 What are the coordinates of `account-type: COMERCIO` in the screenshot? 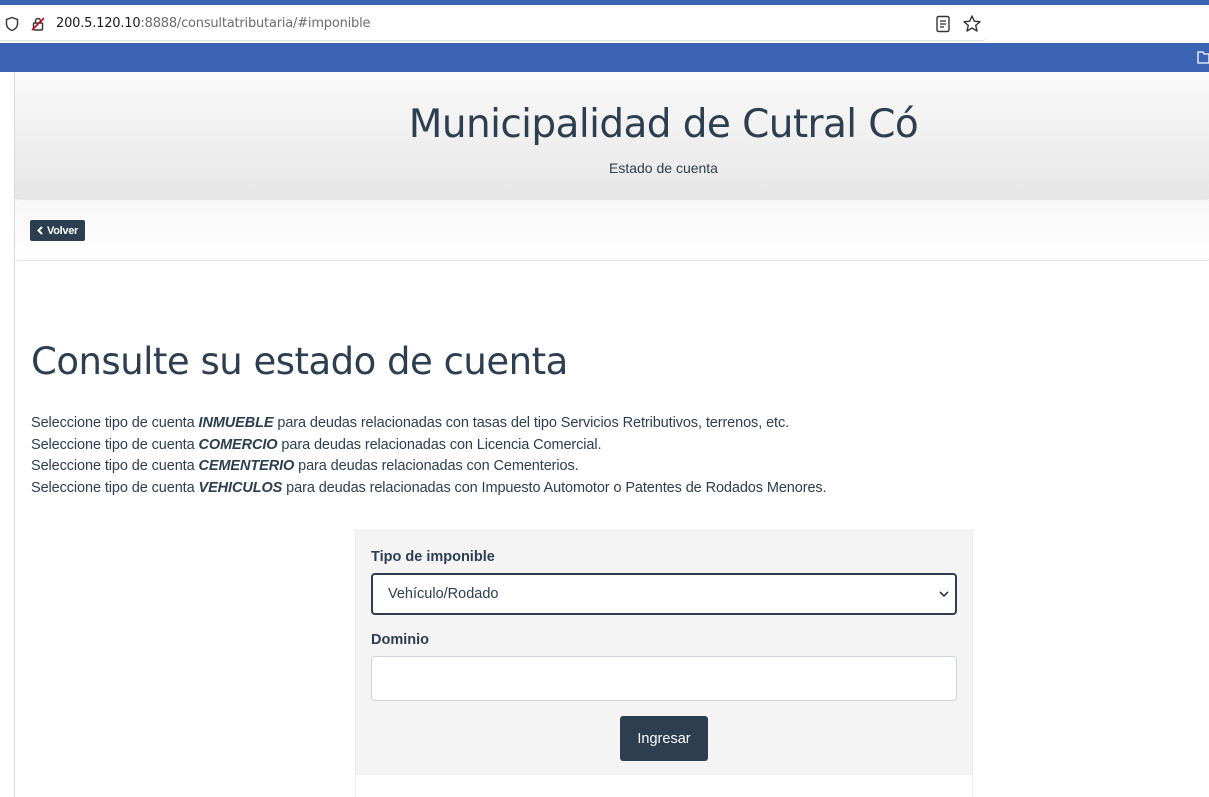 It's located at (238, 444).